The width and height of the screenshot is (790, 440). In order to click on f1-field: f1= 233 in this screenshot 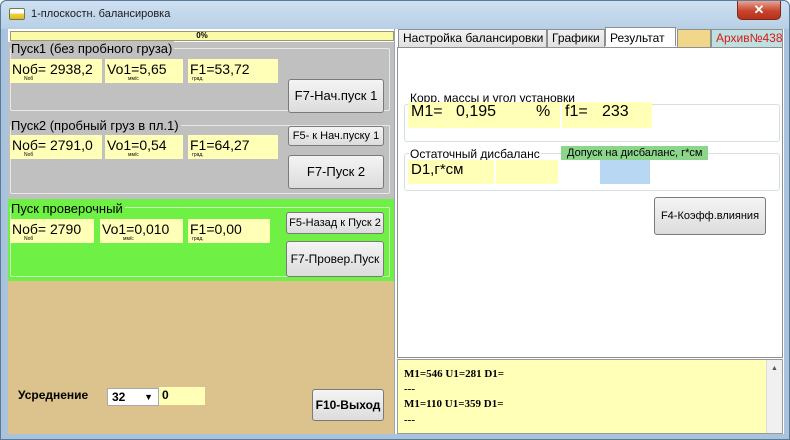, I will do `click(607, 115)`.